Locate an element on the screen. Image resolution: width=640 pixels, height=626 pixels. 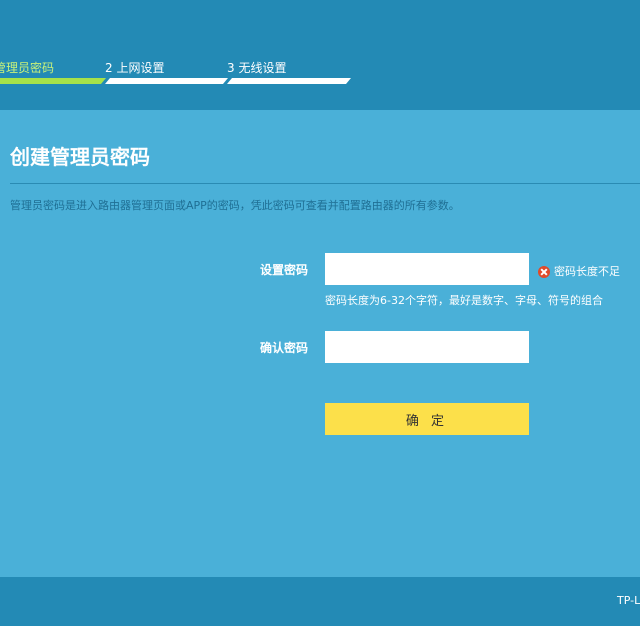
page-title: 创建管理员密码 is located at coordinates (80, 157).